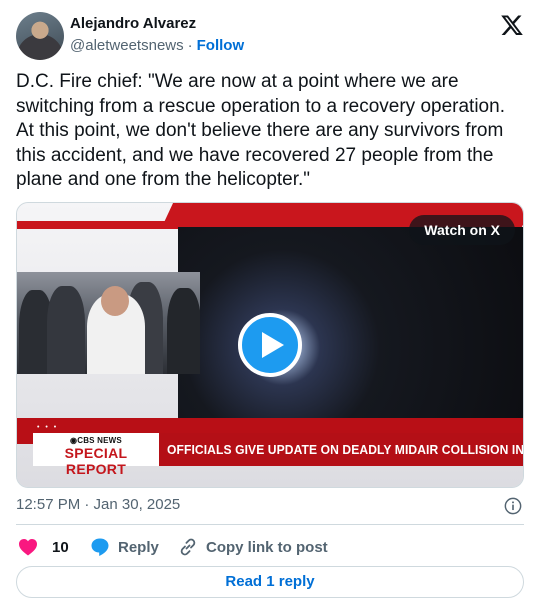 The width and height of the screenshot is (540, 613). I want to click on heart-icon, so click(28, 547).